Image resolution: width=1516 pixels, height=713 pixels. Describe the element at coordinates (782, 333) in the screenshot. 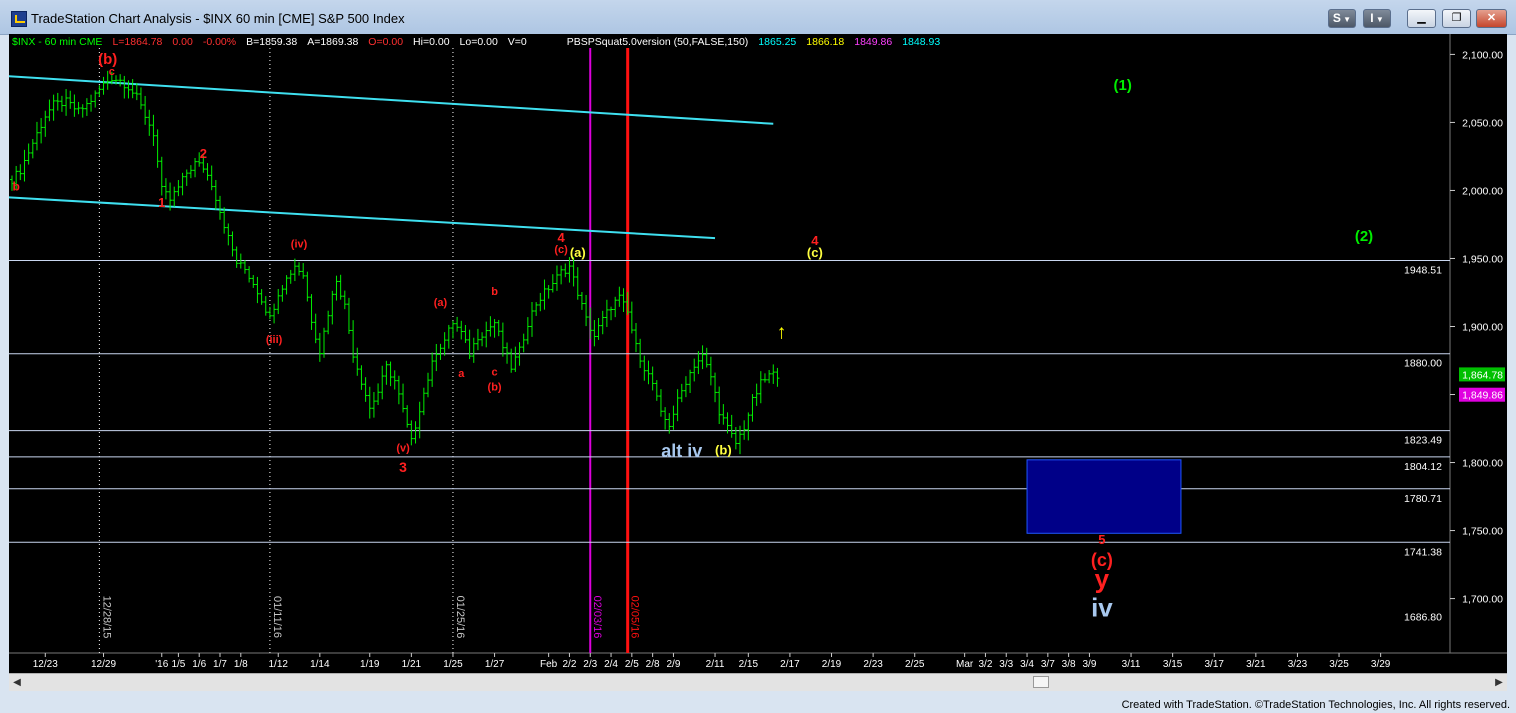

I see `wave-label: ↑` at that location.